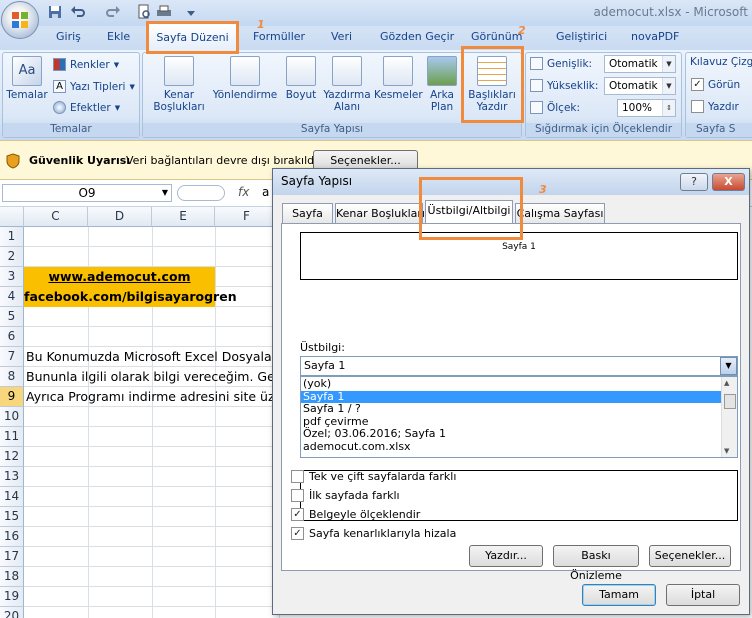  Describe the element at coordinates (12, 397) in the screenshot. I see `row-header: 9` at that location.